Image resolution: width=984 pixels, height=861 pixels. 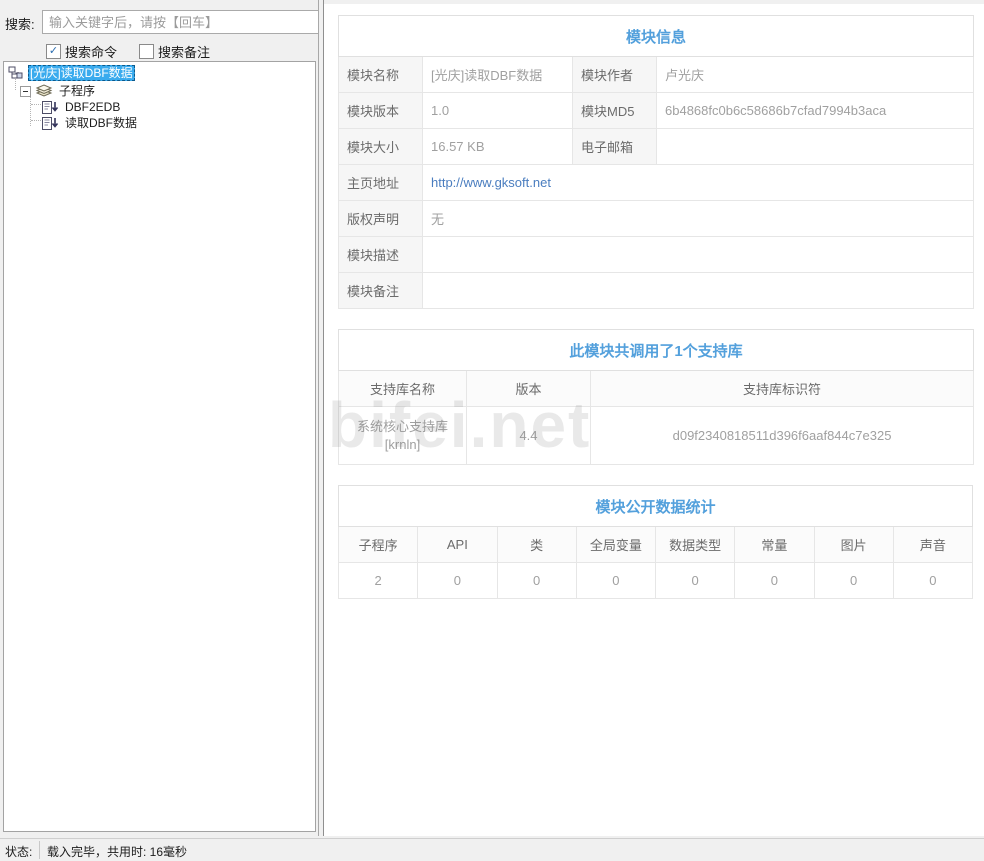 I want to click on table-row: 2 0 0 0 0 0 0 0, so click(x=655, y=580).